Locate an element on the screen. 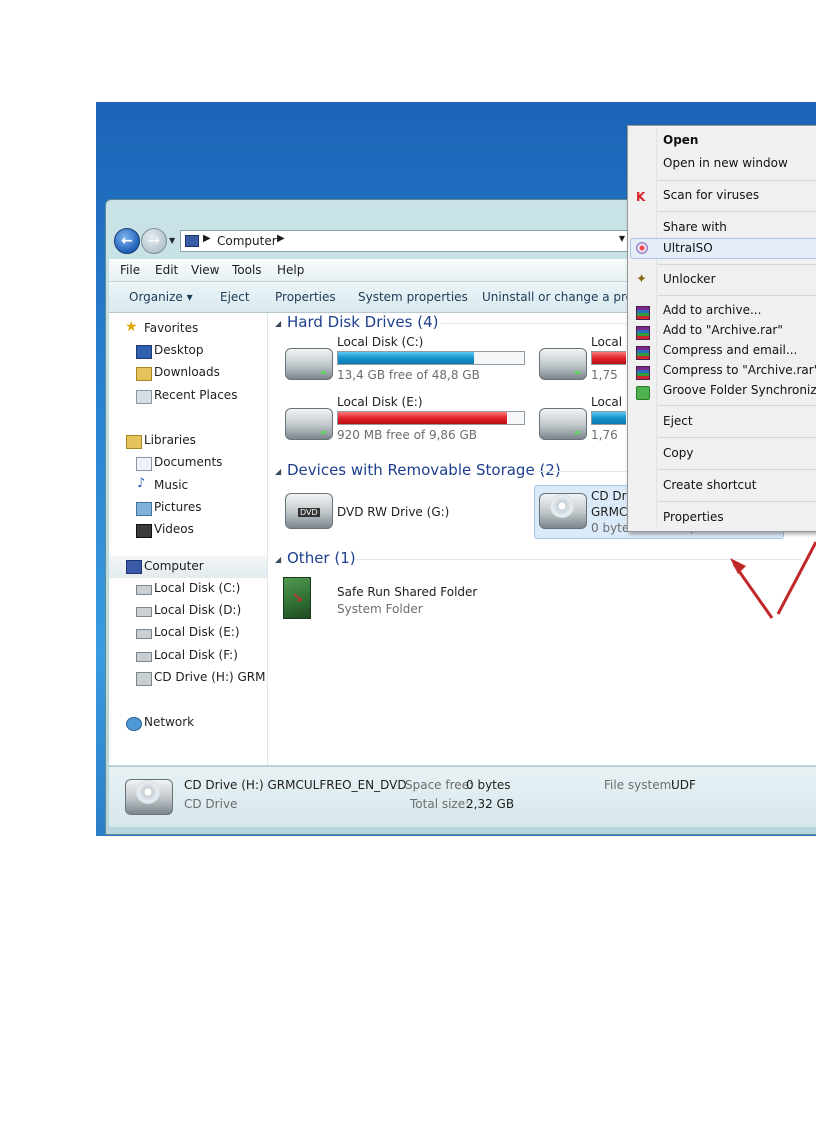  nav-local-disk-c: Local Disk (C:) is located at coordinates (197, 588).